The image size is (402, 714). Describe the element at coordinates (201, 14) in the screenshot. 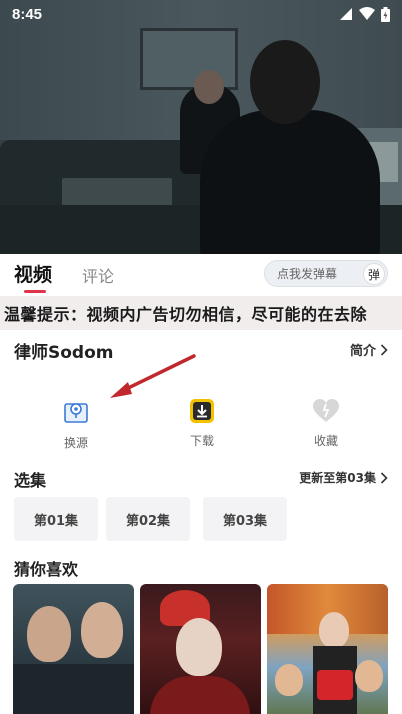

I see `status-bar: 8:45` at that location.